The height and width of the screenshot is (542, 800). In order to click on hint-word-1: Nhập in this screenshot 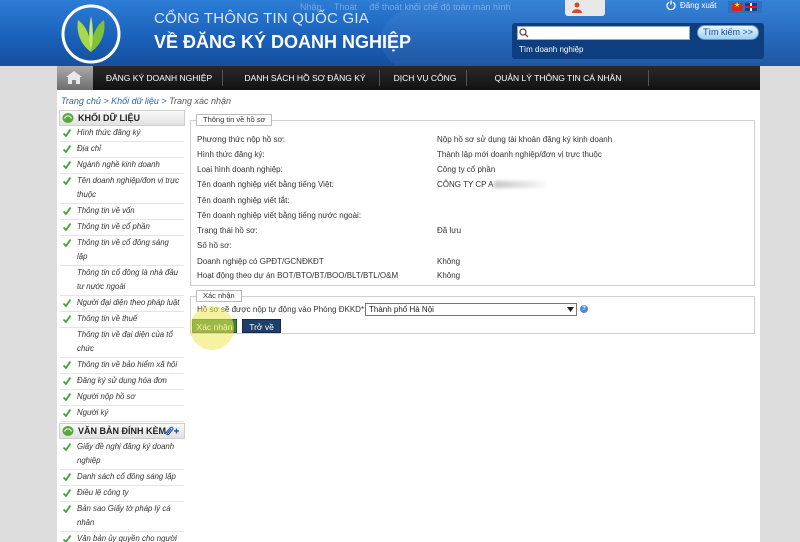, I will do `click(311, 7)`.